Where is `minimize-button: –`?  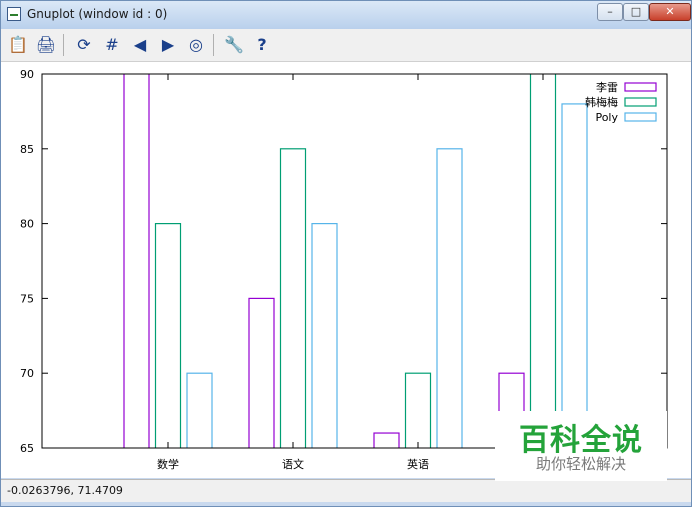
minimize-button: – is located at coordinates (610, 12).